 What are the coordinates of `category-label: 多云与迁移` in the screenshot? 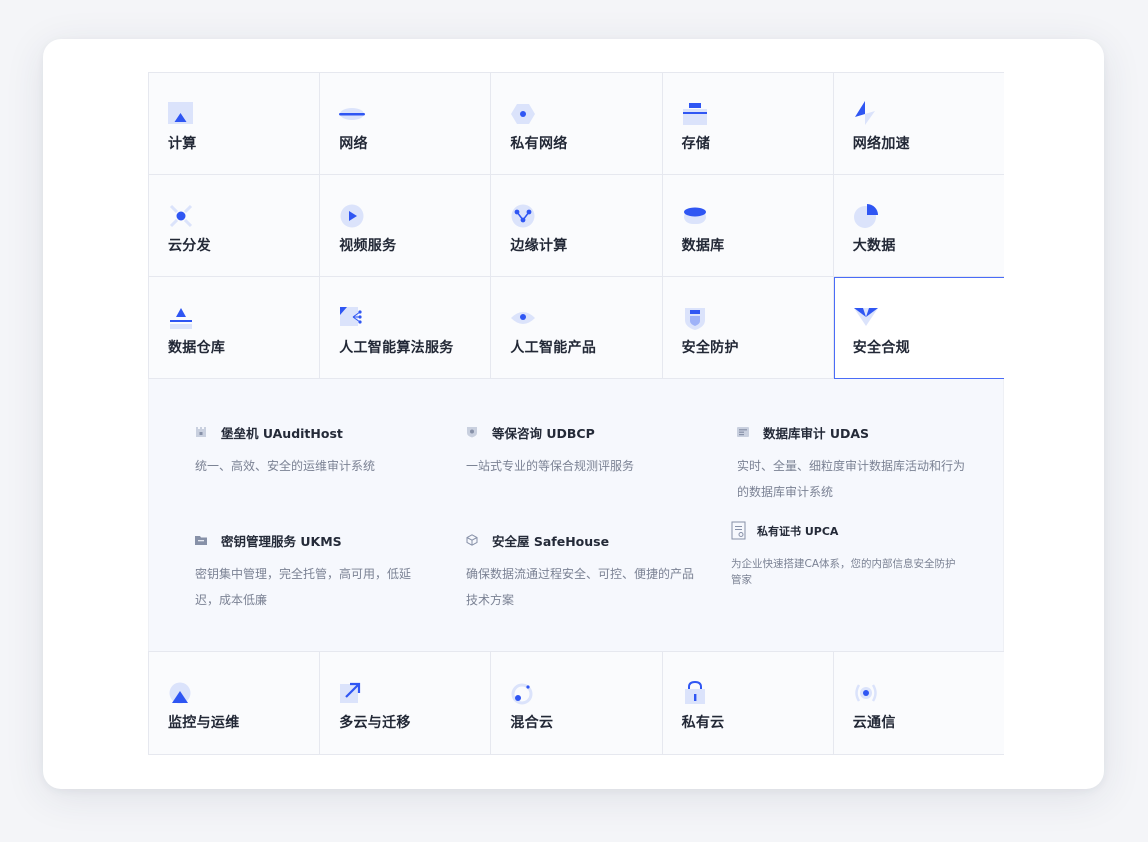 It's located at (375, 723).